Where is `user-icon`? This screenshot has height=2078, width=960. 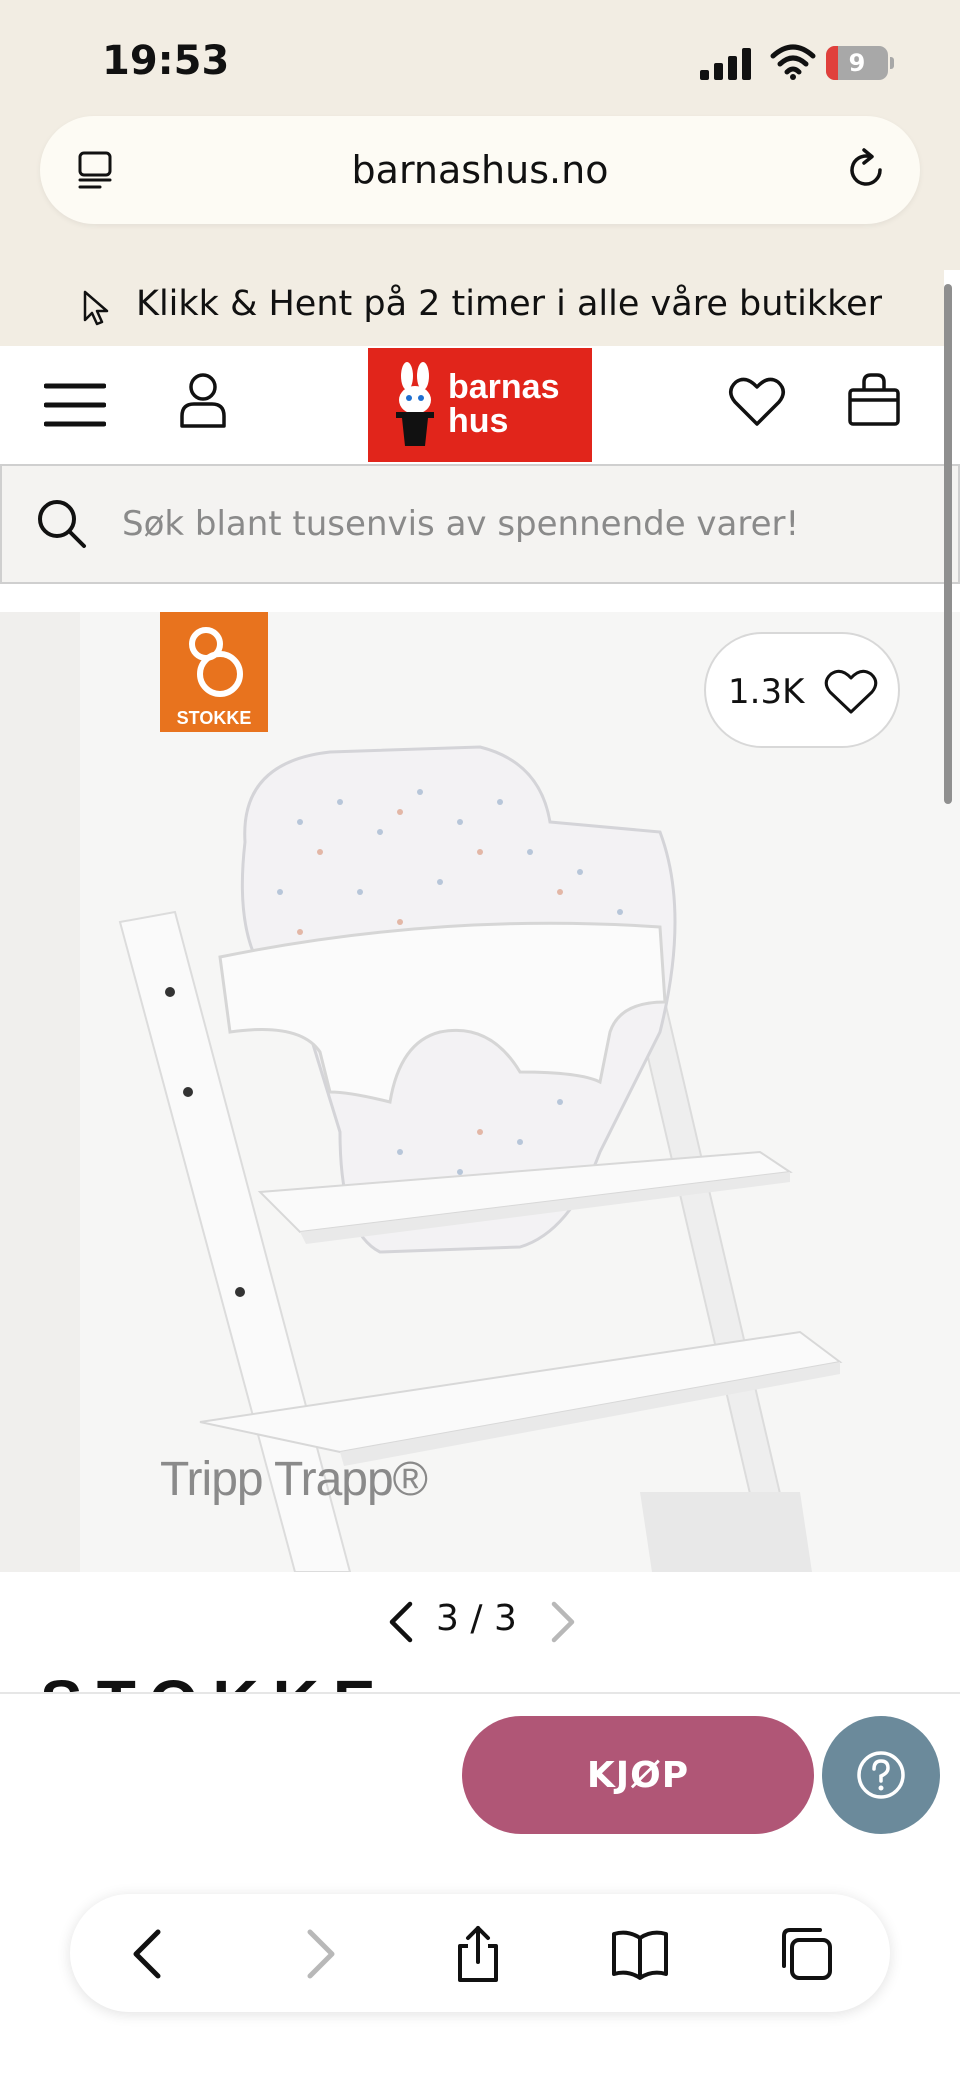 user-icon is located at coordinates (203, 400).